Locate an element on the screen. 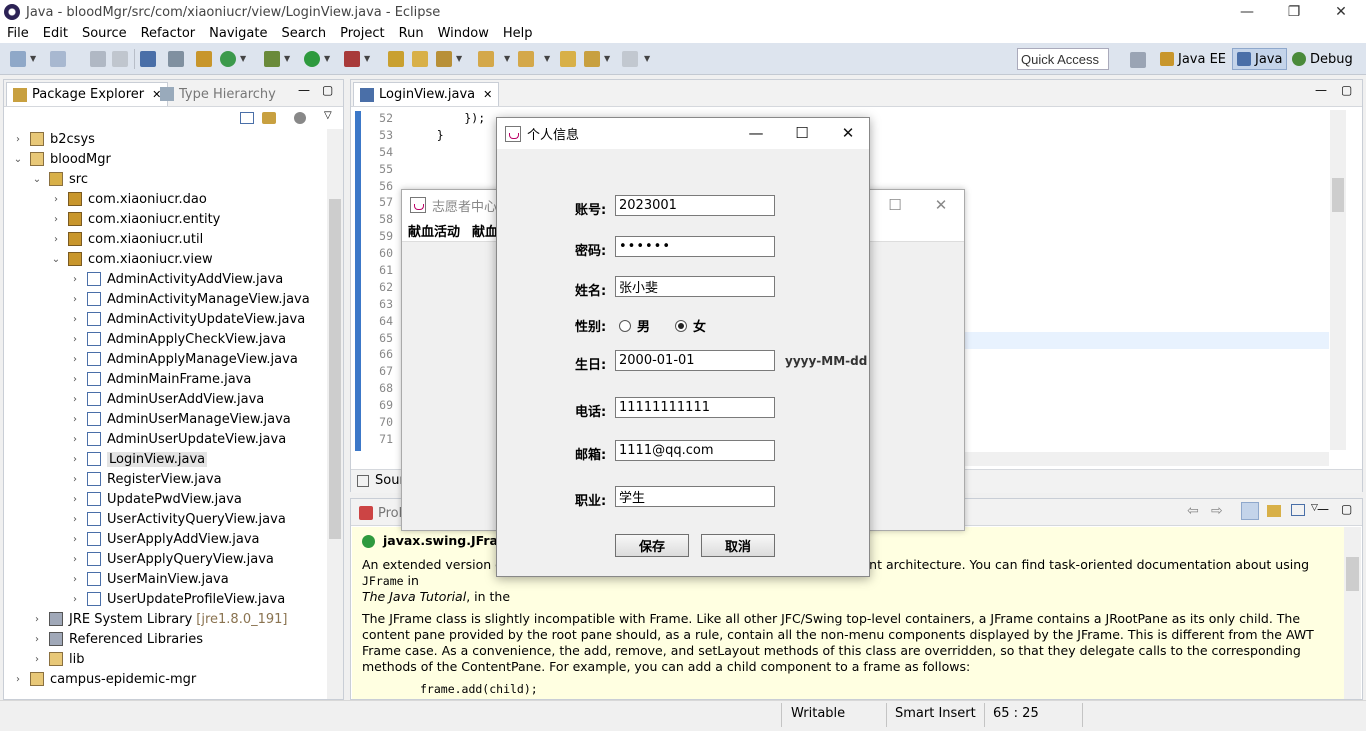 The height and width of the screenshot is (731, 1366). phone-field is located at coordinates (695, 407).